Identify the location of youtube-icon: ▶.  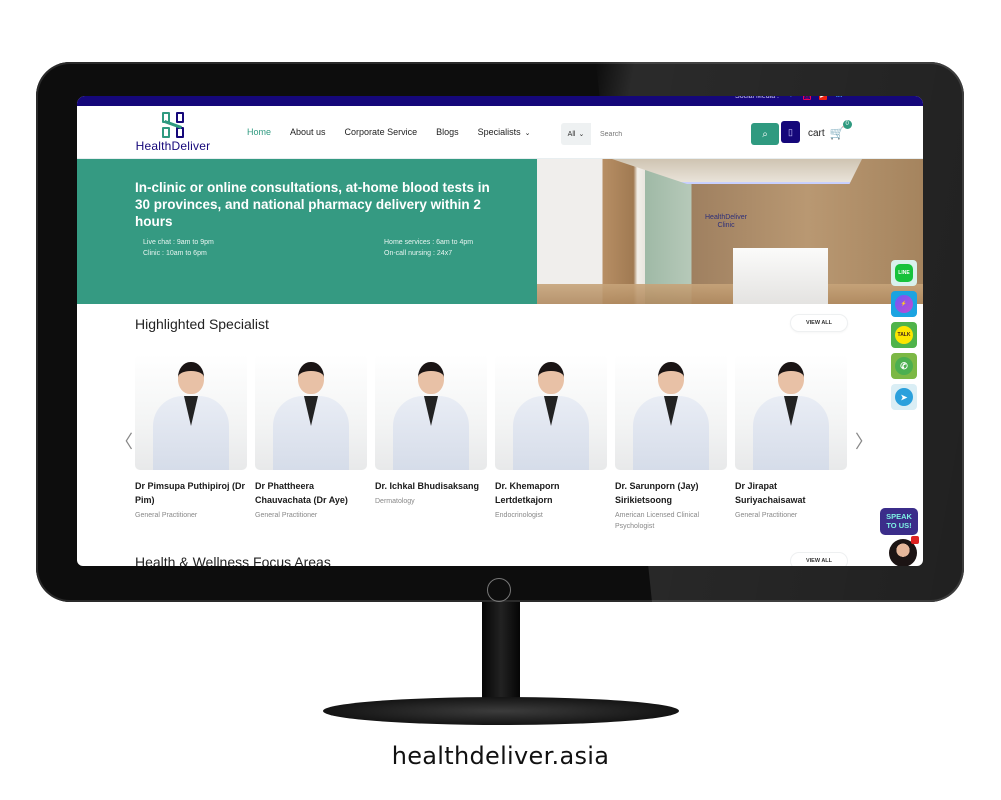
(823, 98).